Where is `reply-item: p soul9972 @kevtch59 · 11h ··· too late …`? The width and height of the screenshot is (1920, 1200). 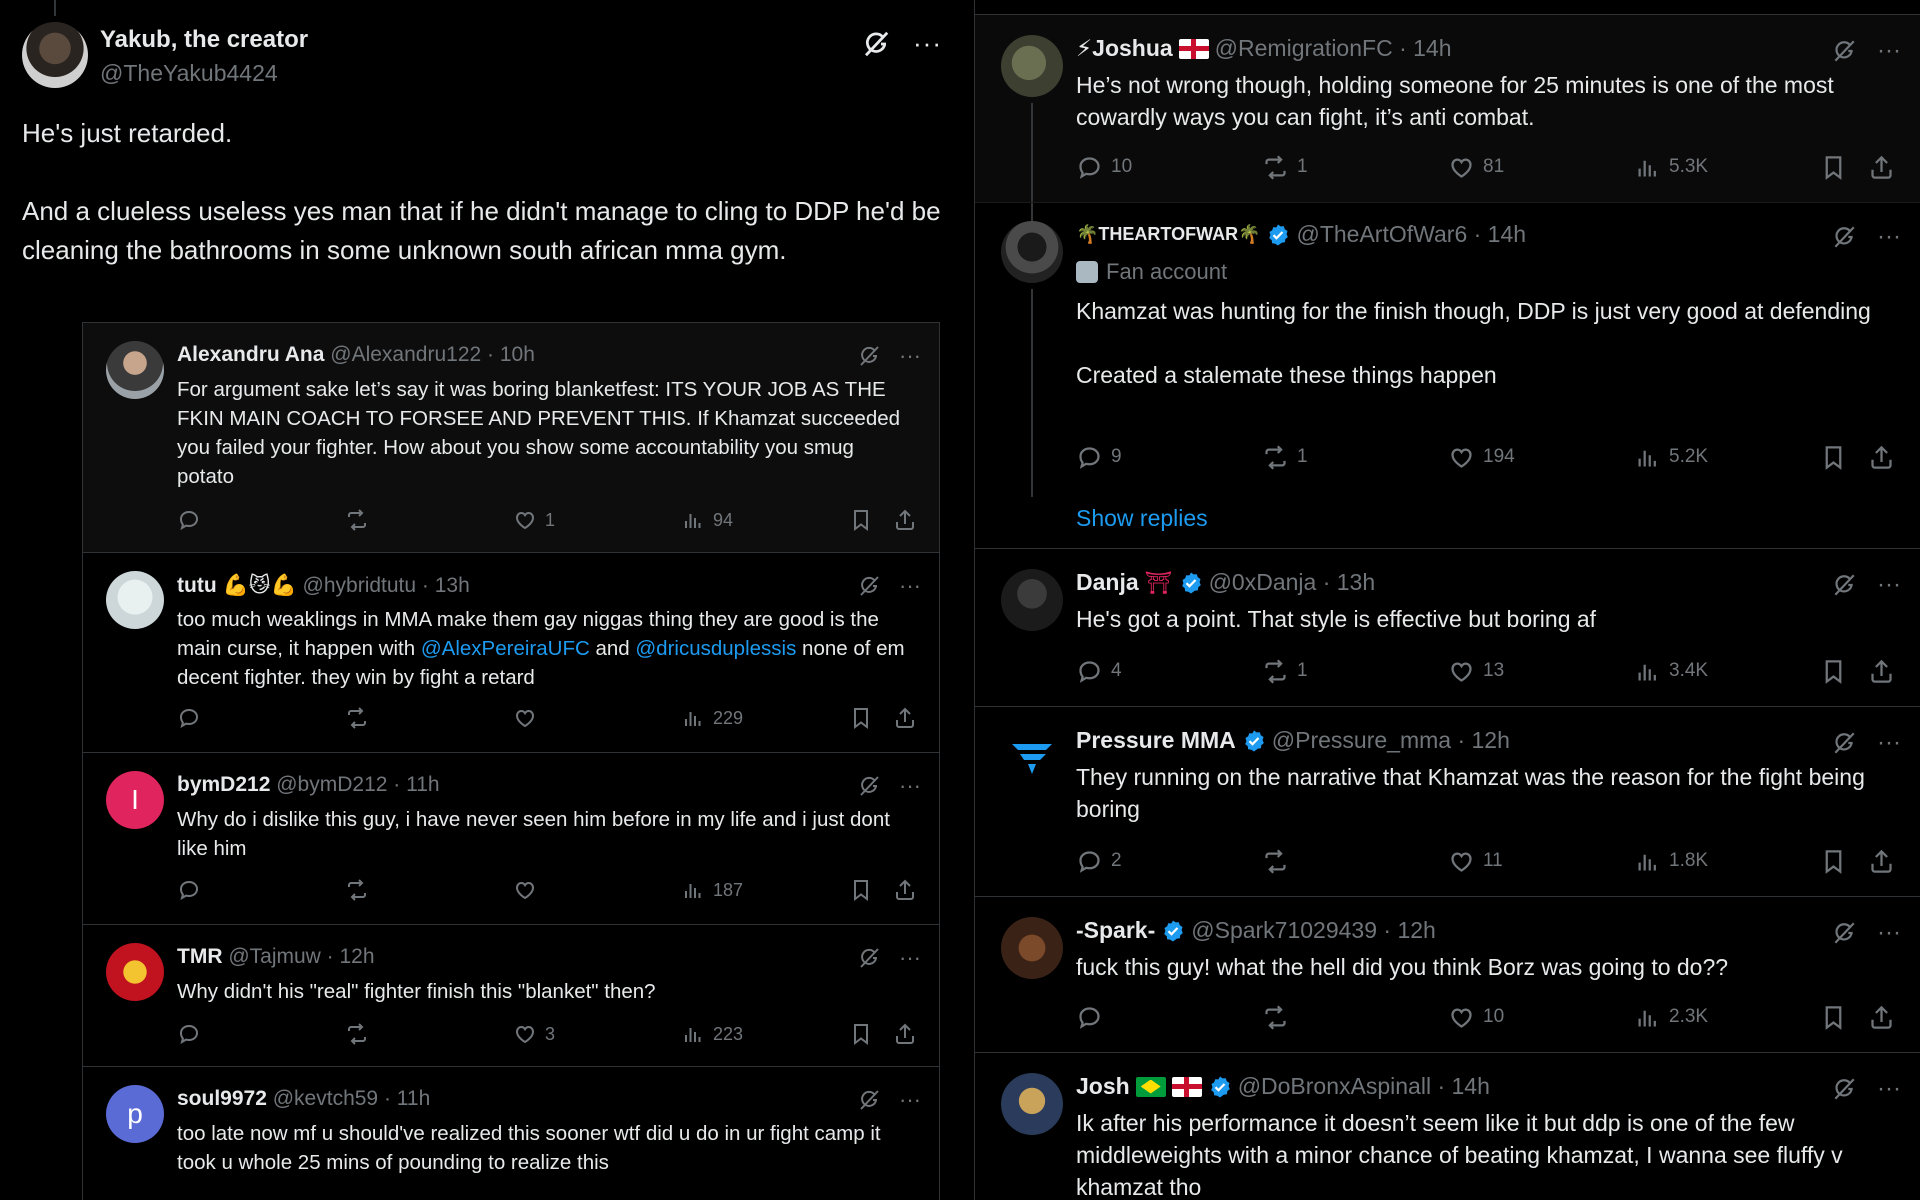
reply-item: p soul9972 @kevtch59 · 11h ··· too late … is located at coordinates (511, 1133).